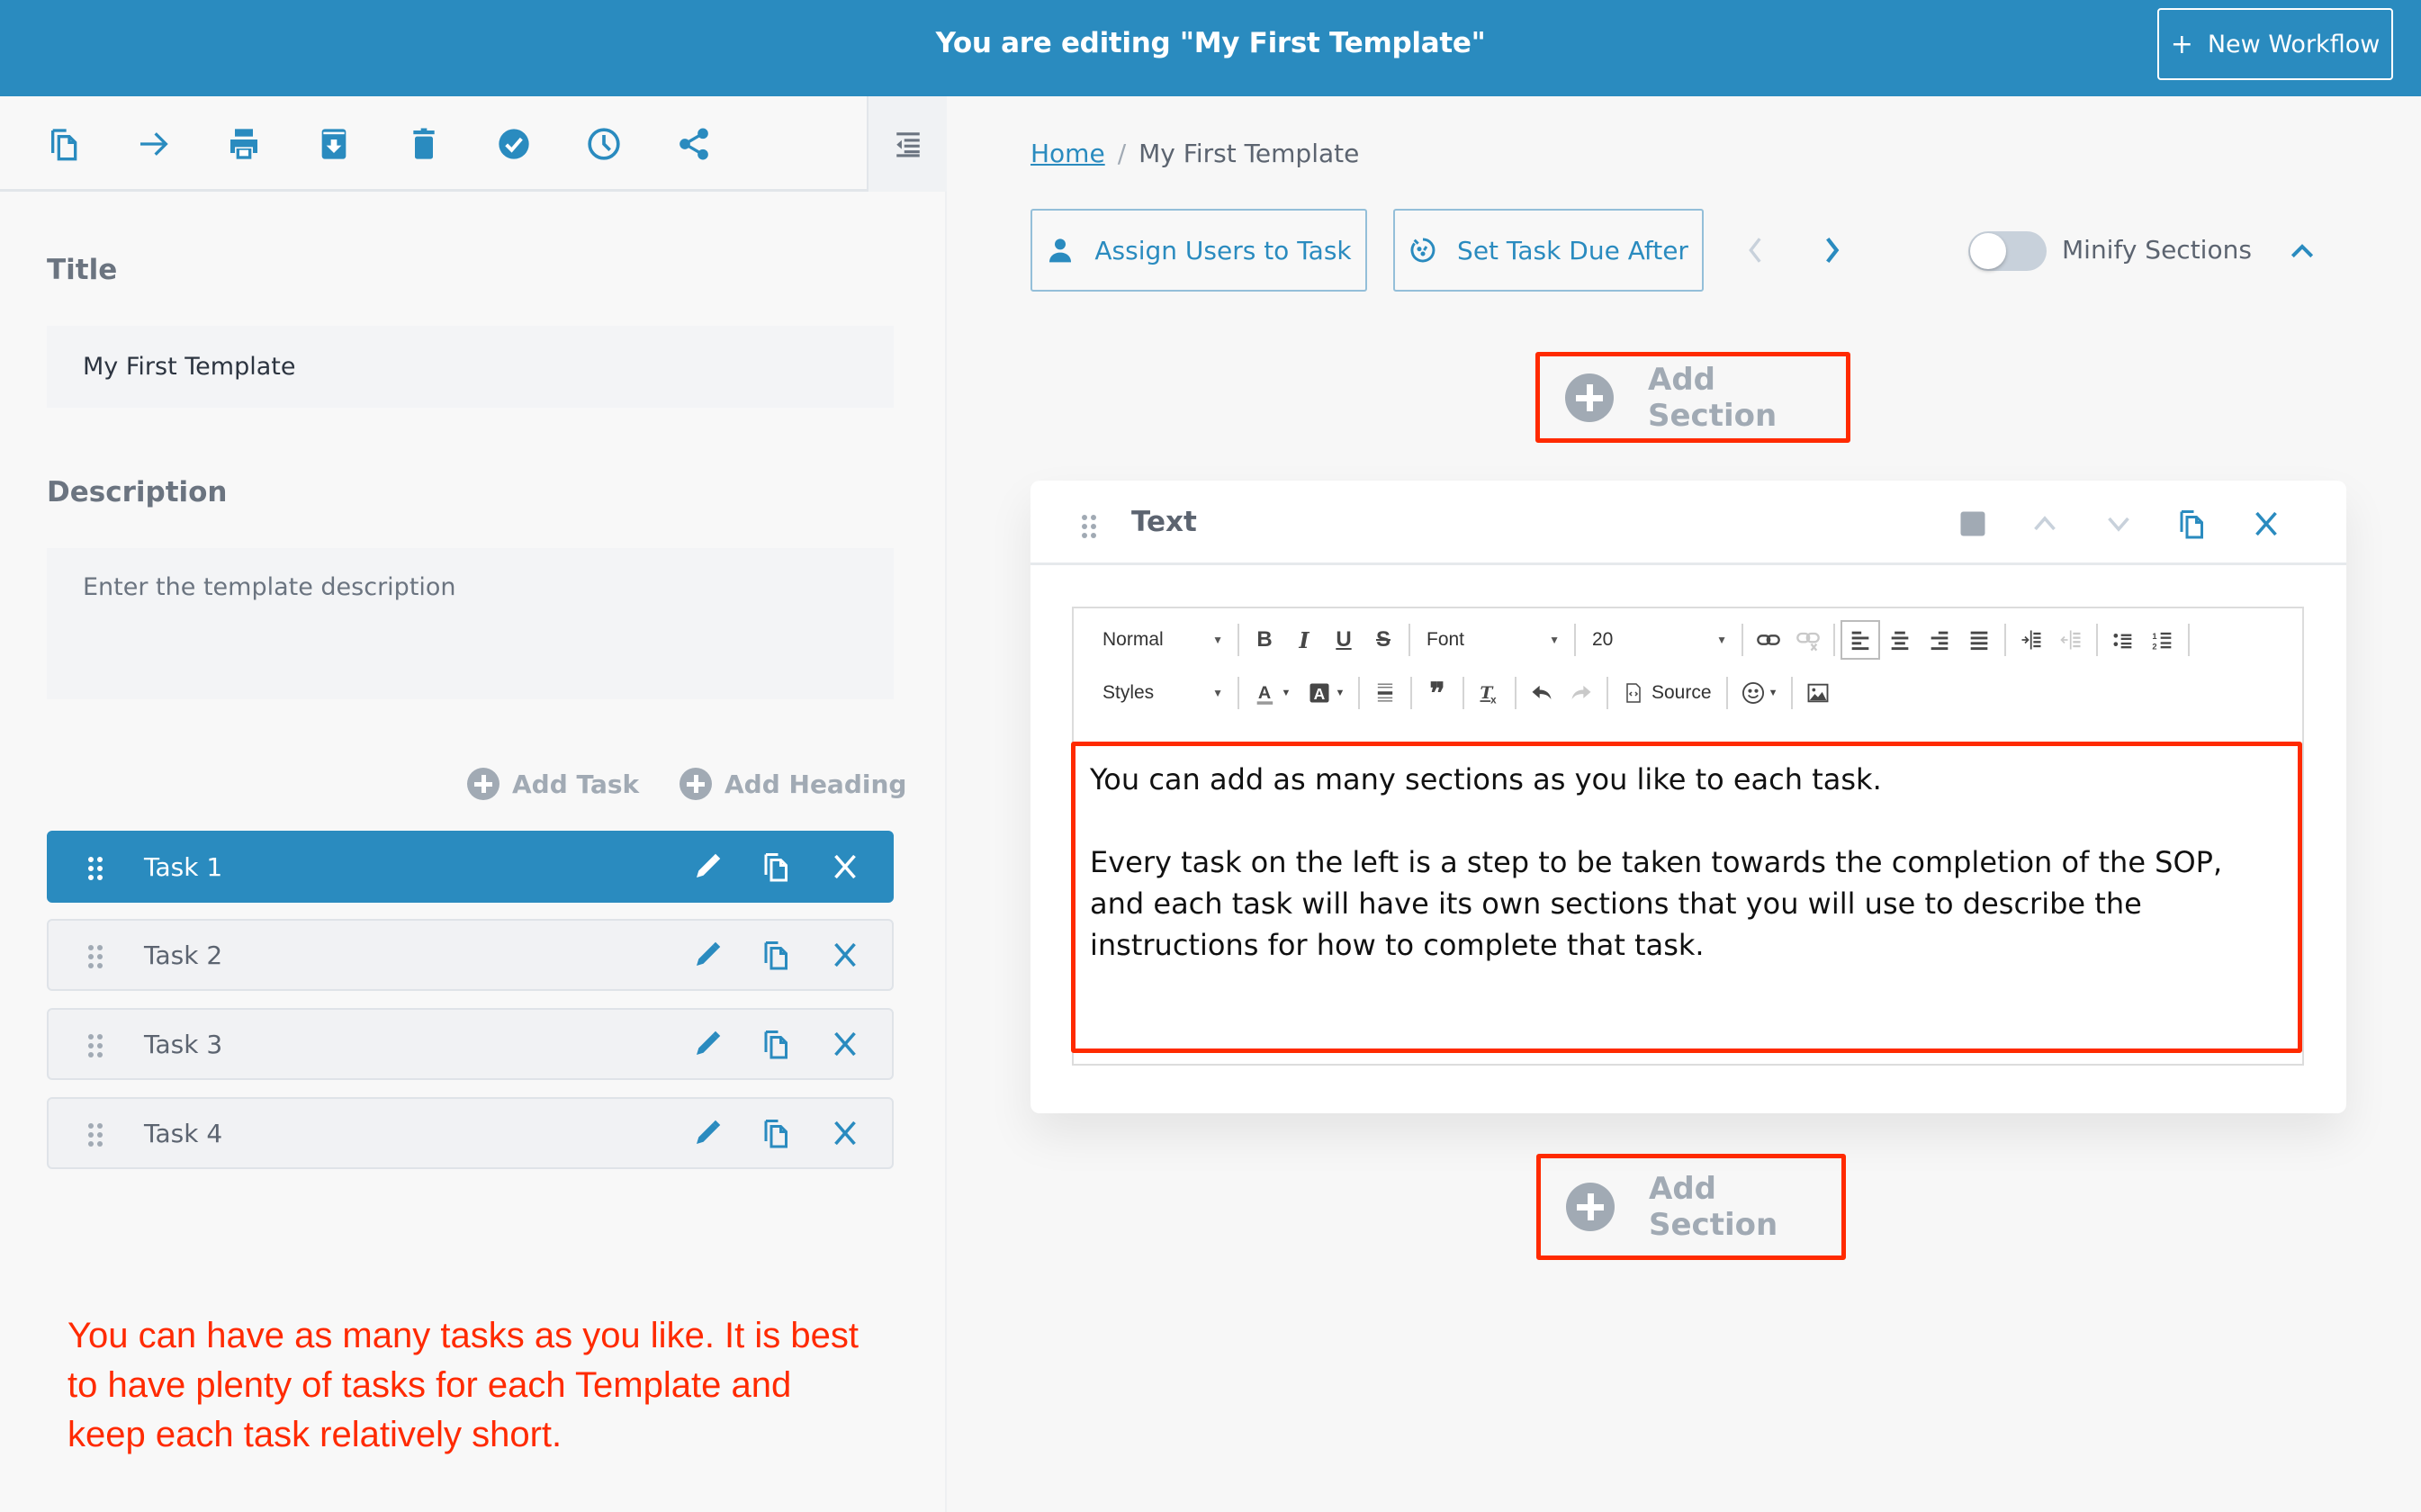 This screenshot has width=2421, height=1512. Describe the element at coordinates (1344, 640) in the screenshot. I see `underline-button: U` at that location.